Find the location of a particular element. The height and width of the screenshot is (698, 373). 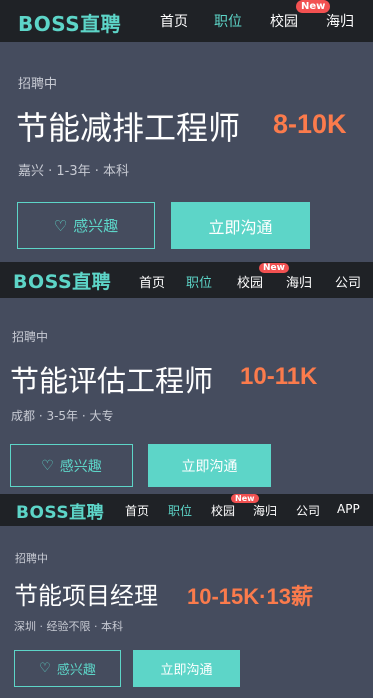

job-meta: 成都 · 3-5年 · 大专 is located at coordinates (62, 416).